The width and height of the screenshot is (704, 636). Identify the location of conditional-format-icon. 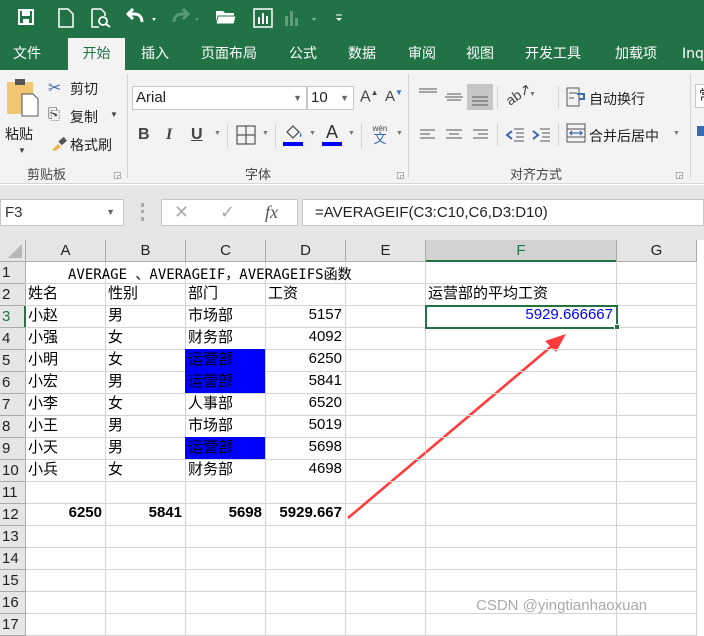
(700, 131).